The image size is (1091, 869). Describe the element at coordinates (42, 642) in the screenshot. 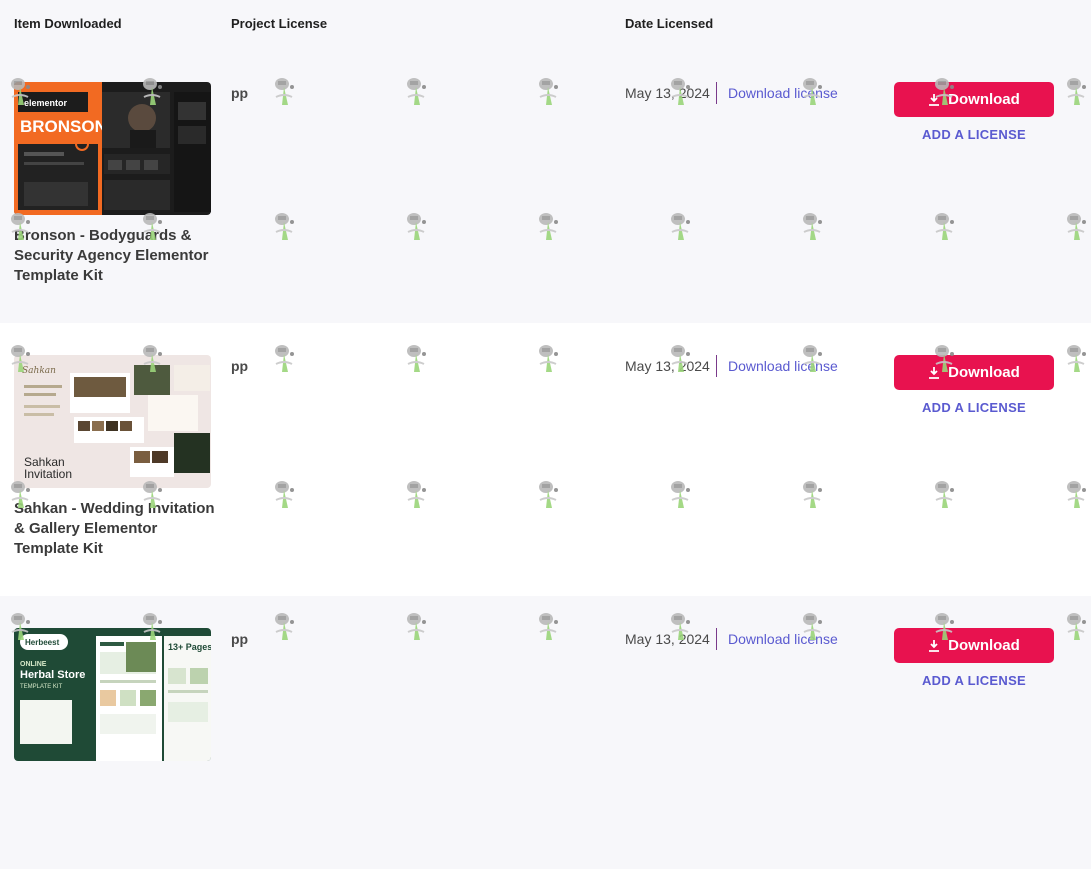

I see `thumb-brand: Herbeest` at that location.